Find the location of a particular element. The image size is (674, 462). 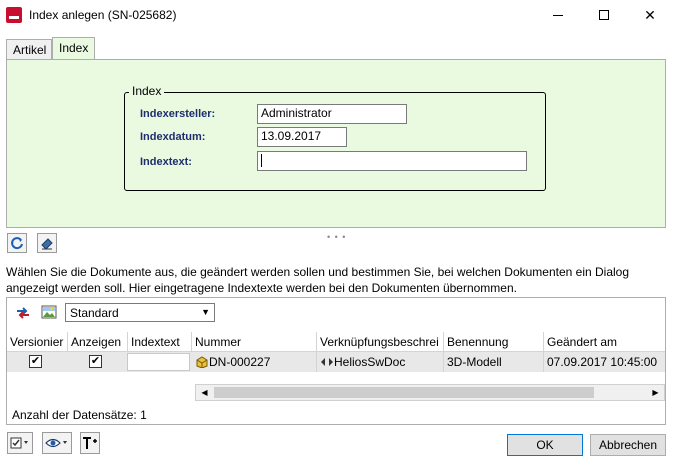

column-header-anzeigen: Anzeigen is located at coordinates (98, 342).